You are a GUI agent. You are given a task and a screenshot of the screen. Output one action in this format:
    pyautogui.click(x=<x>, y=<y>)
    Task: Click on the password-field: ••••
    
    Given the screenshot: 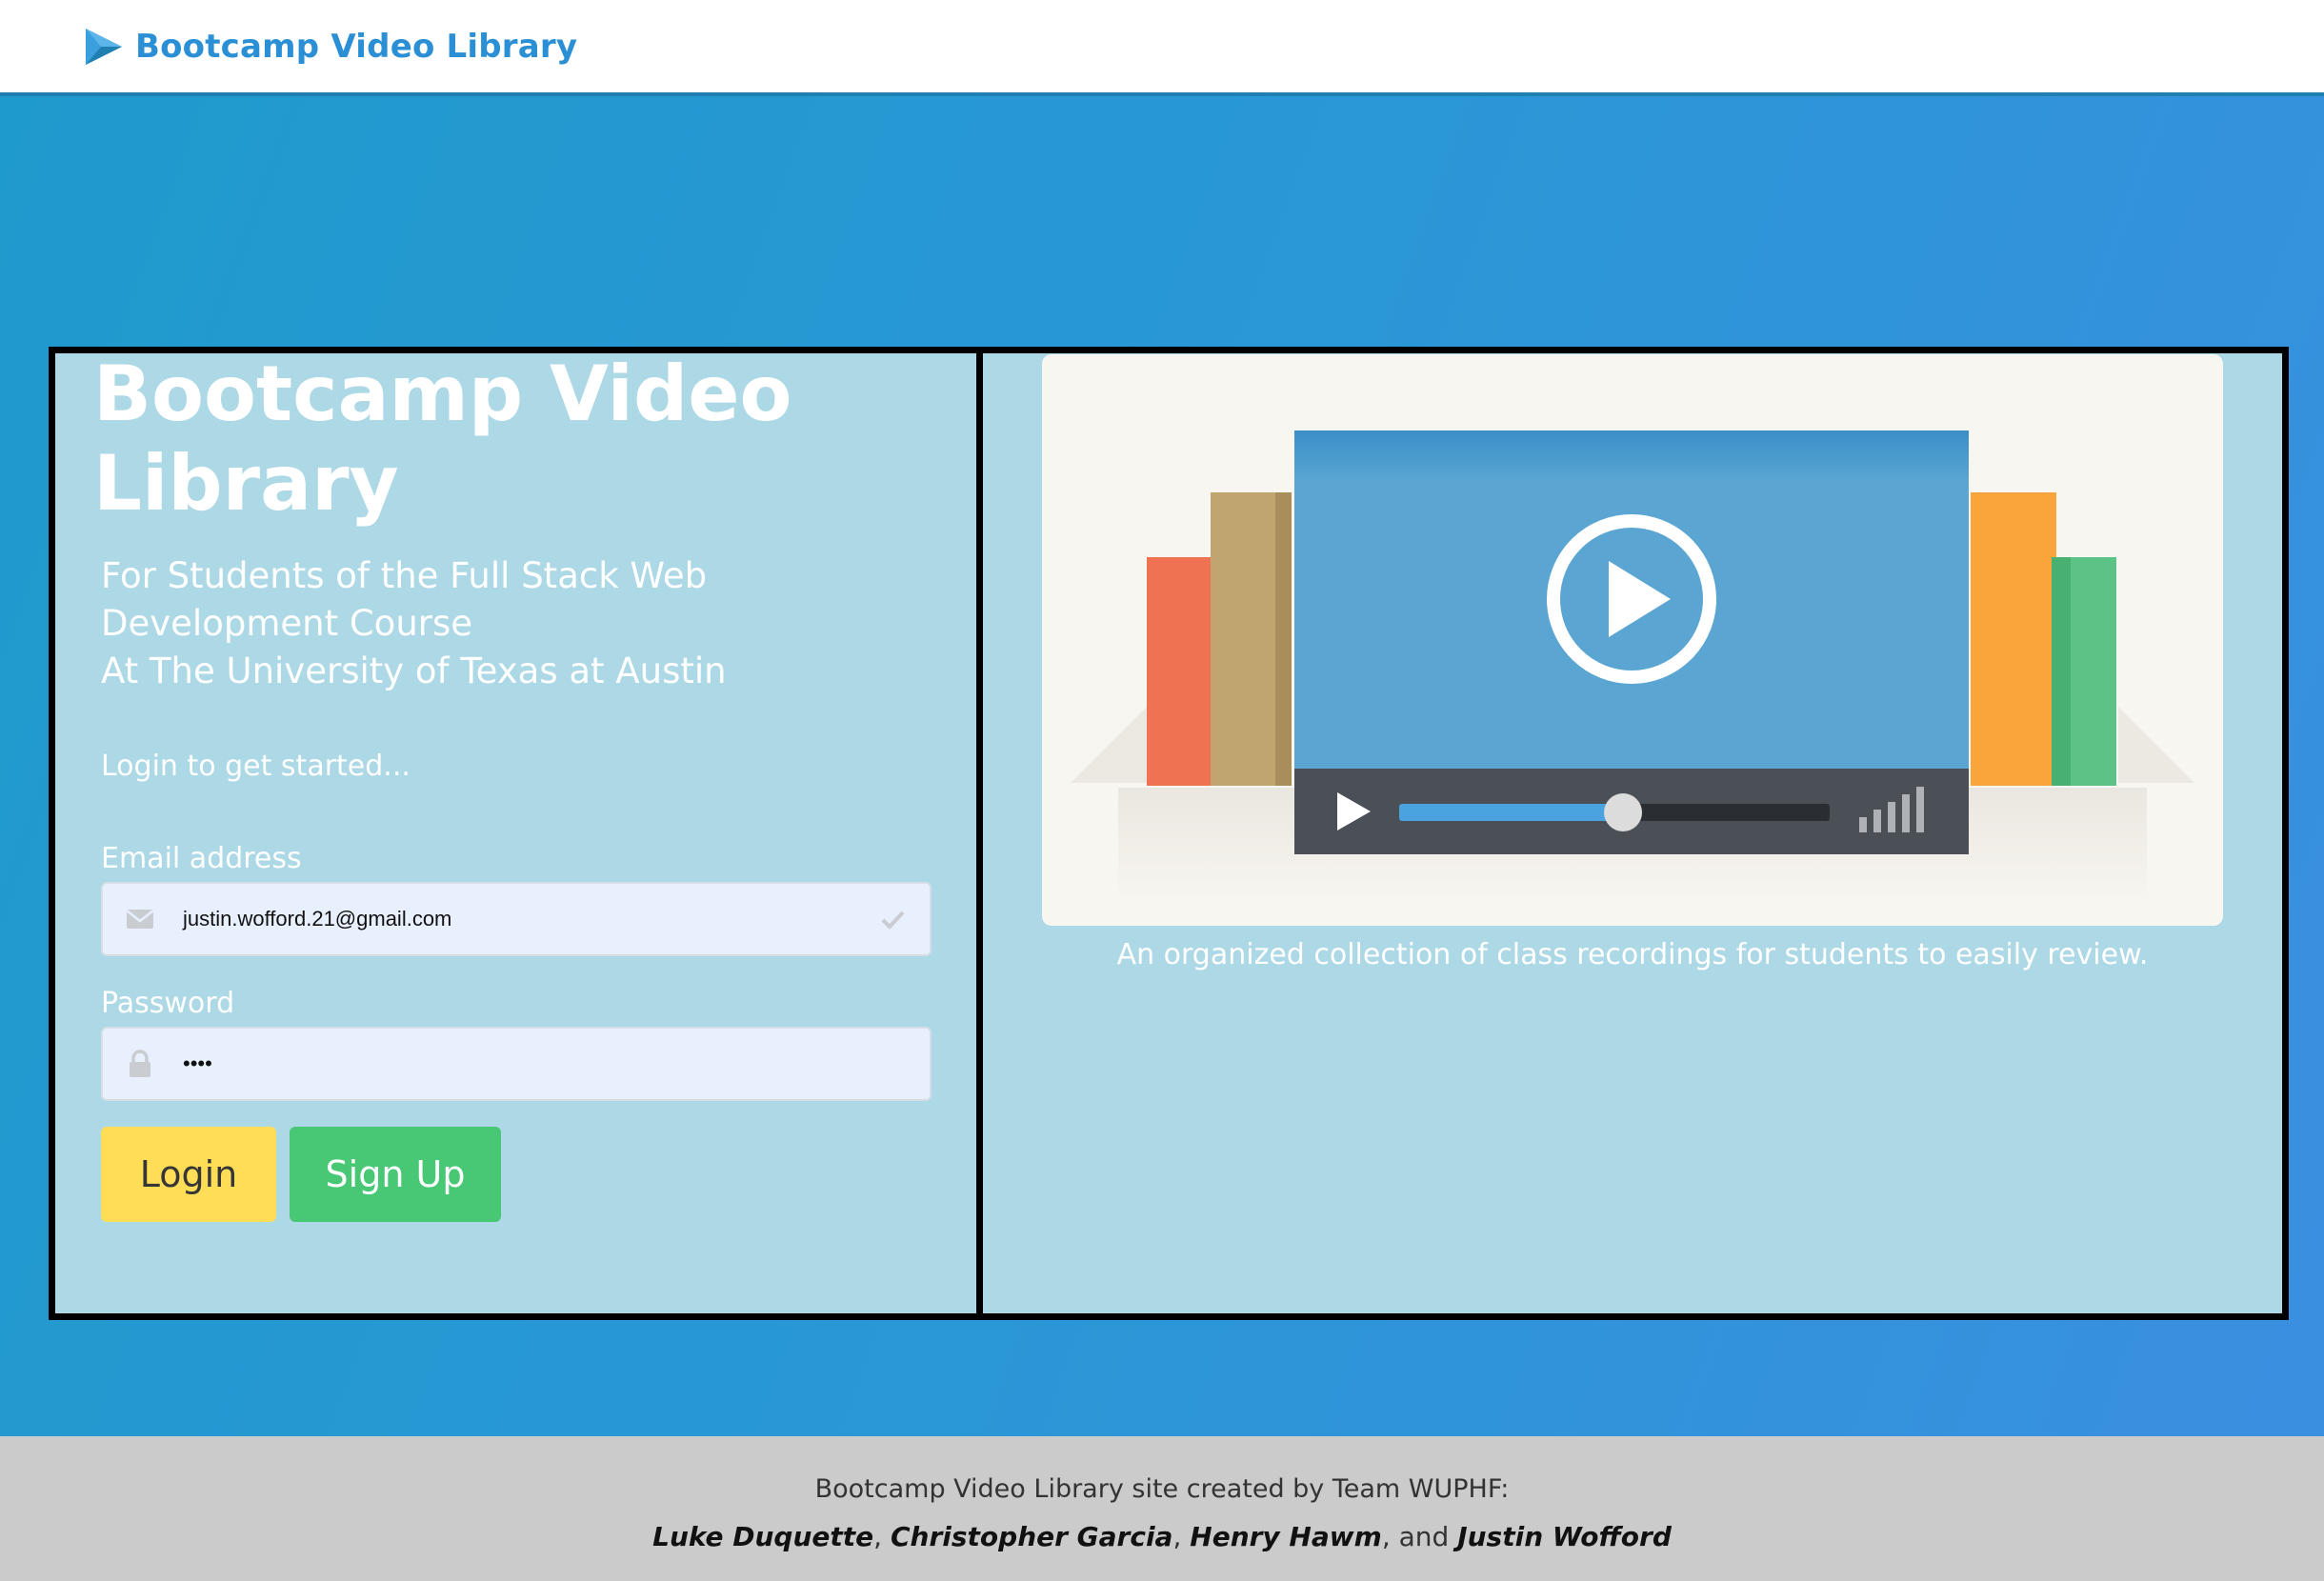 What is the action you would take?
    pyautogui.click(x=516, y=1064)
    